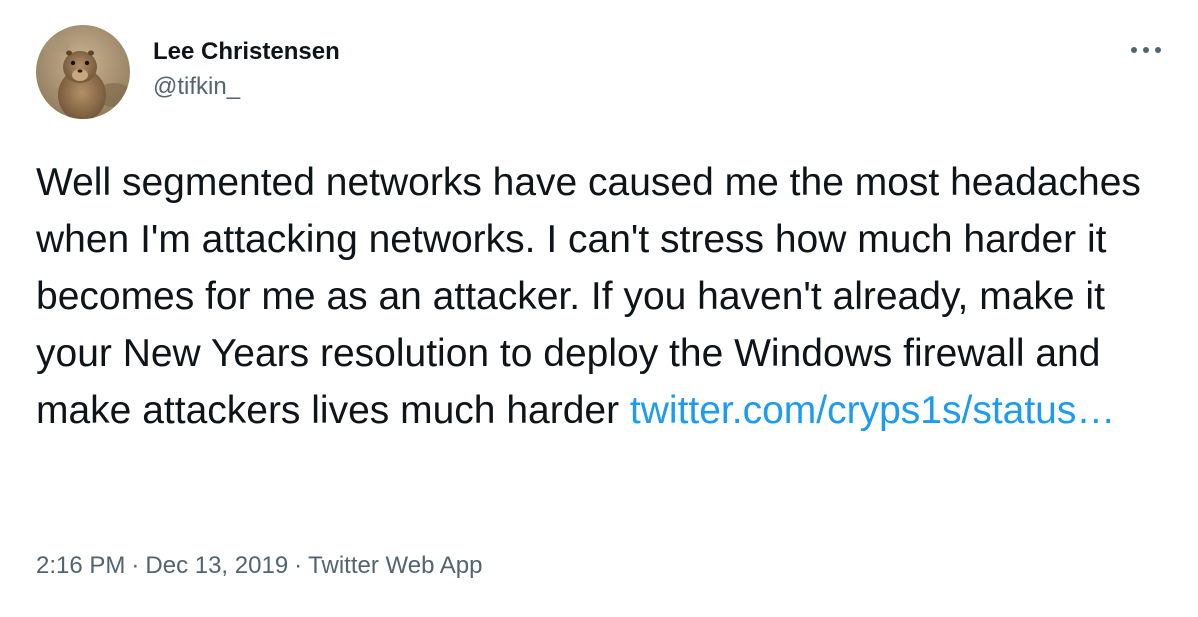 The width and height of the screenshot is (1198, 617). I want to click on tweet-meta: 2:16 PM · Dec 13, 2019 · Twitter Web App, so click(259, 566).